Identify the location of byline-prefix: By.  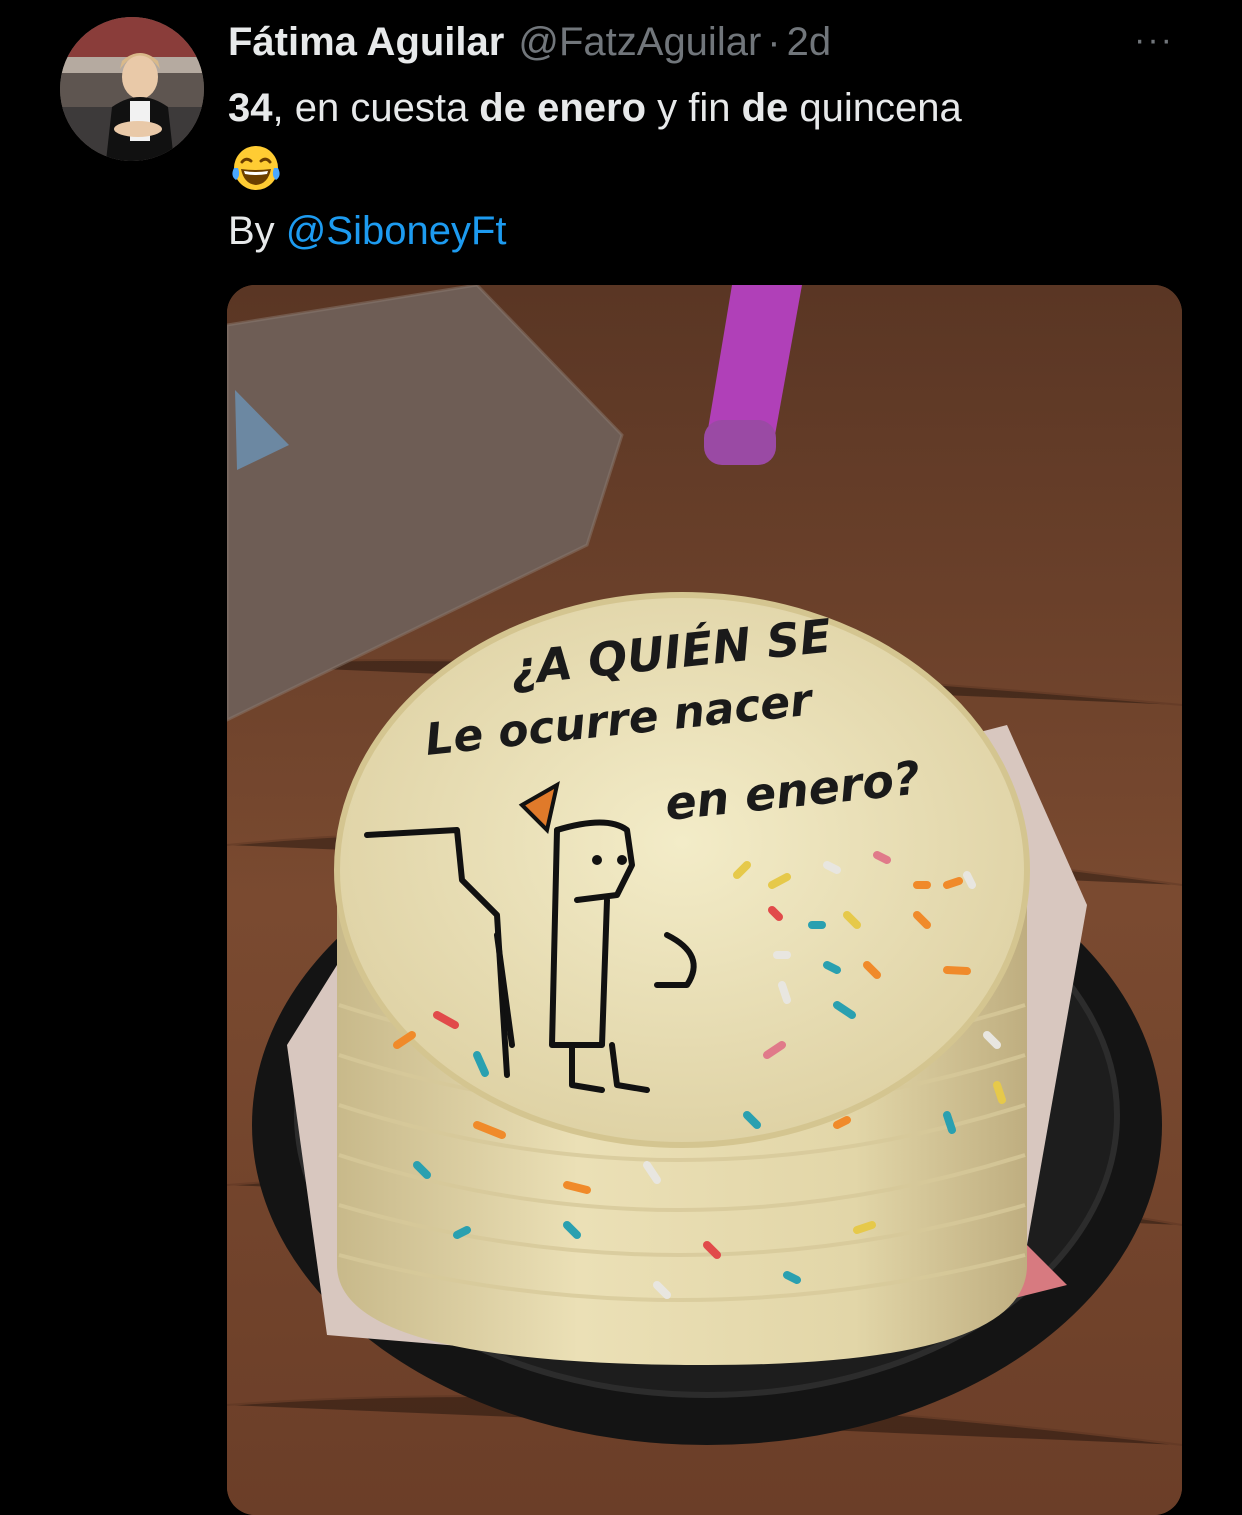
(257, 231).